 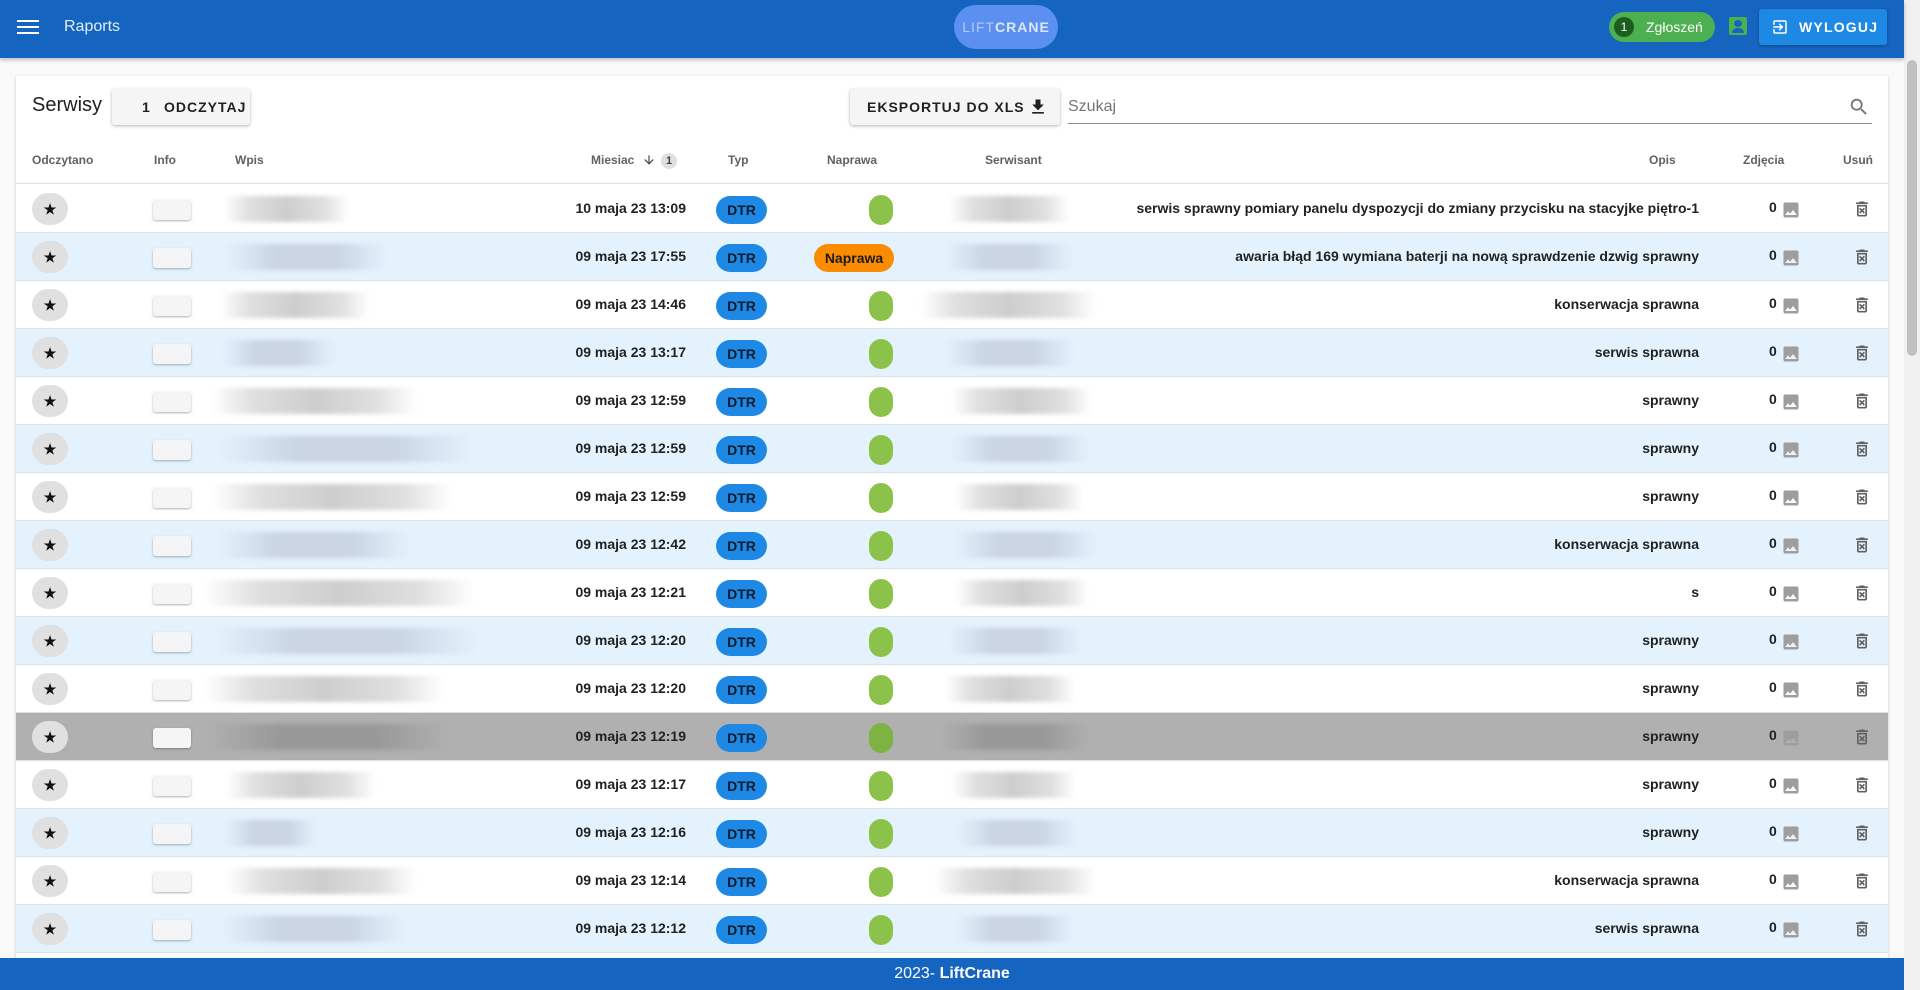 I want to click on scrollbar-thumb, so click(x=1912, y=208).